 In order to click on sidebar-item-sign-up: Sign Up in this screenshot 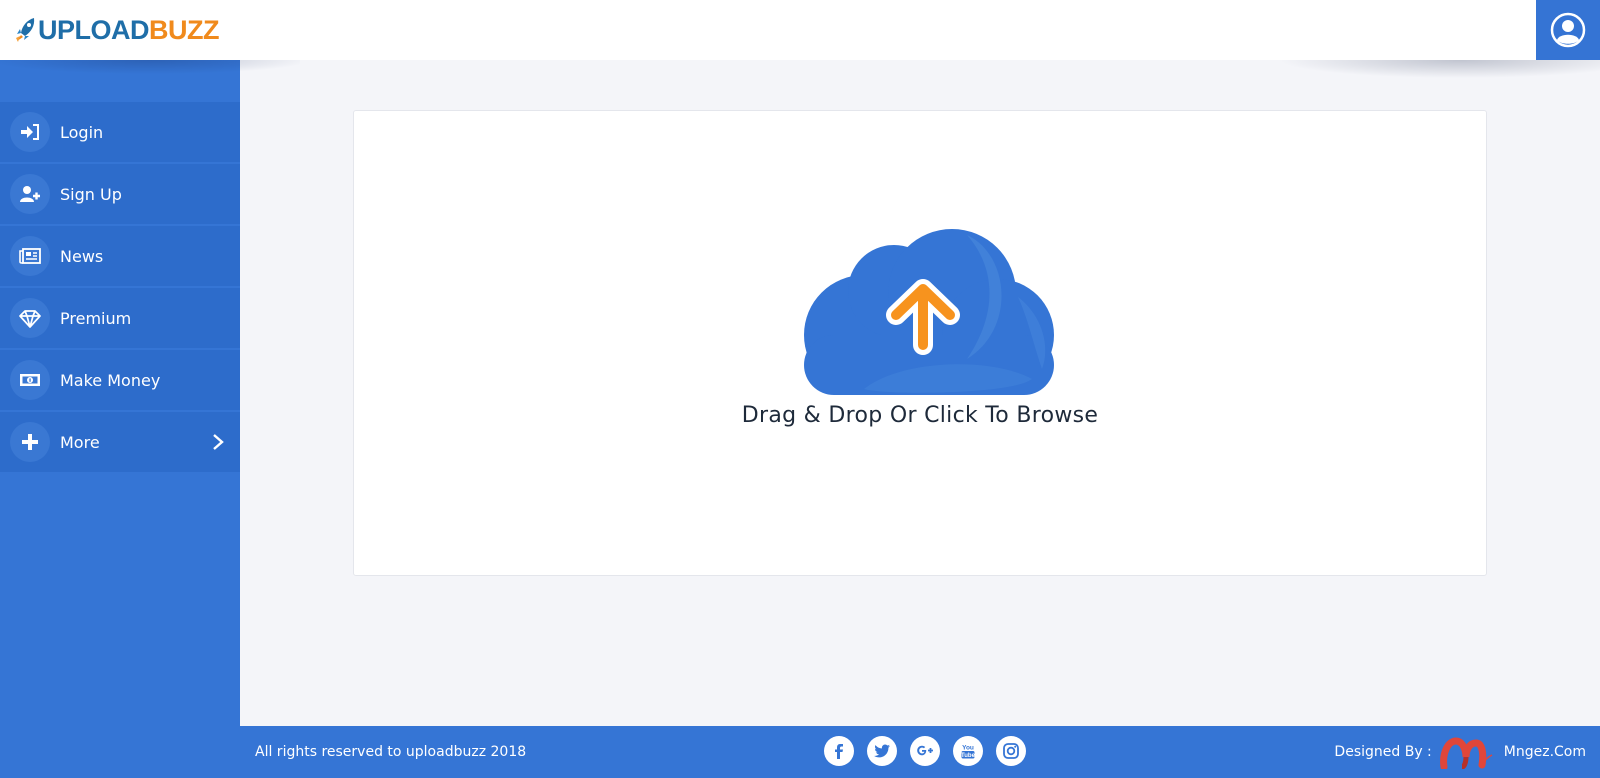, I will do `click(120, 195)`.